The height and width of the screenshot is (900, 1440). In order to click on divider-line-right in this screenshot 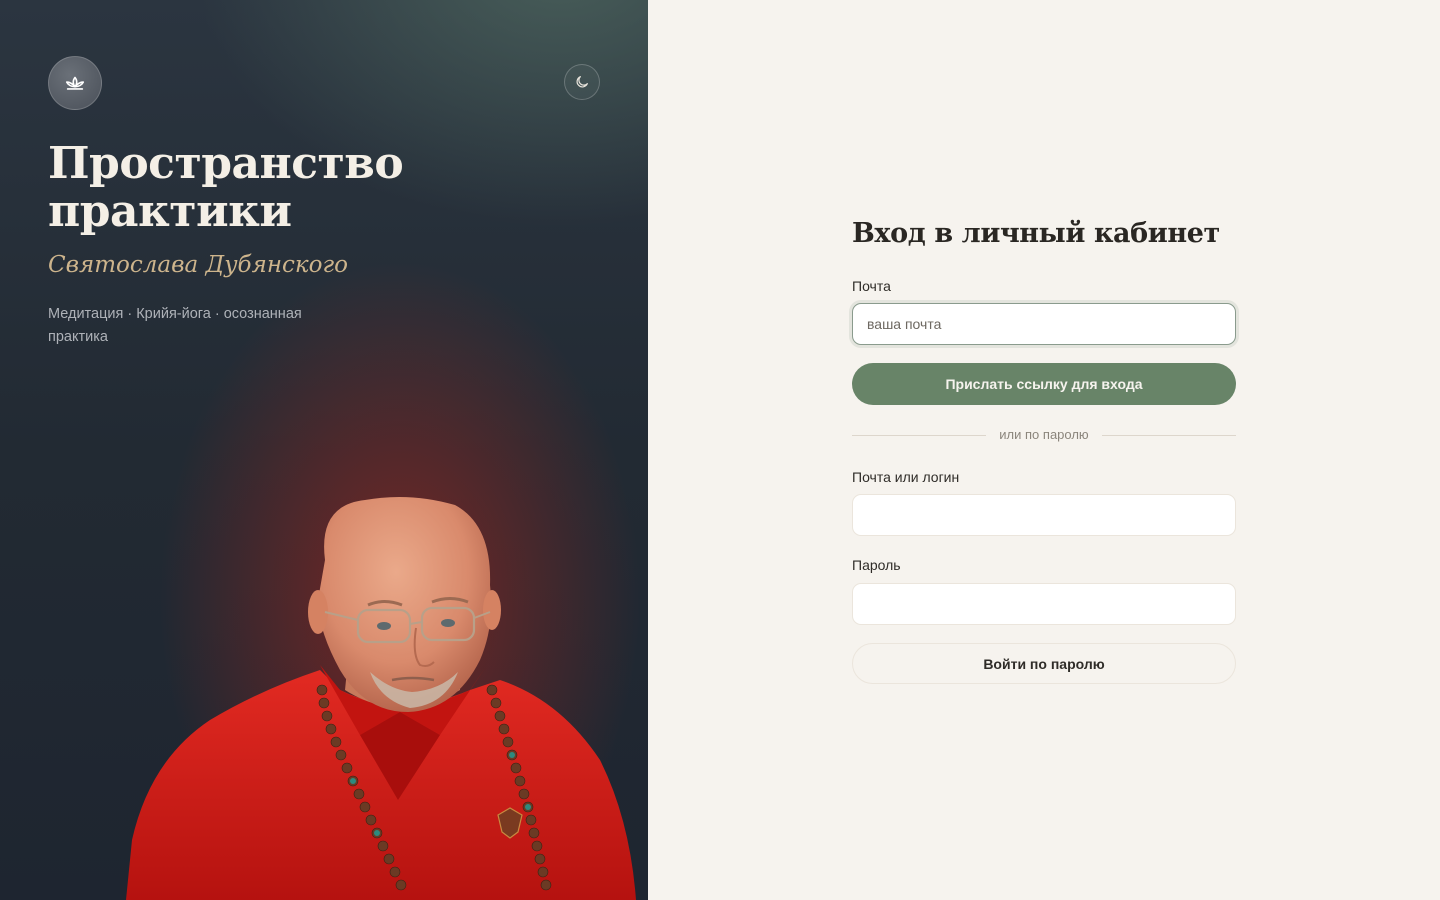, I will do `click(1169, 435)`.